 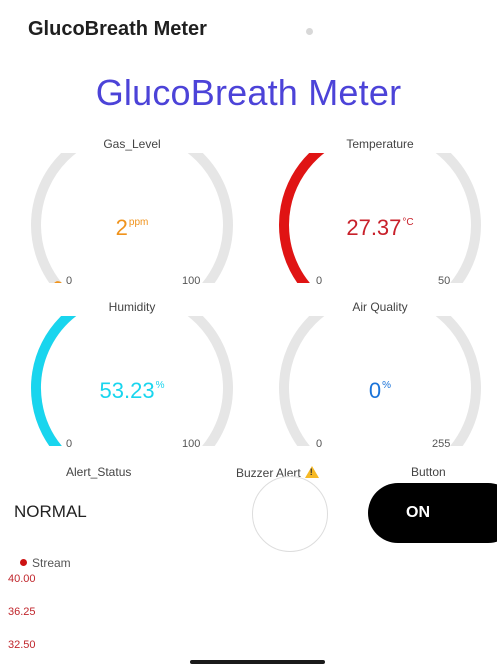 I want to click on gauge-title: Temperature, so click(x=380, y=144).